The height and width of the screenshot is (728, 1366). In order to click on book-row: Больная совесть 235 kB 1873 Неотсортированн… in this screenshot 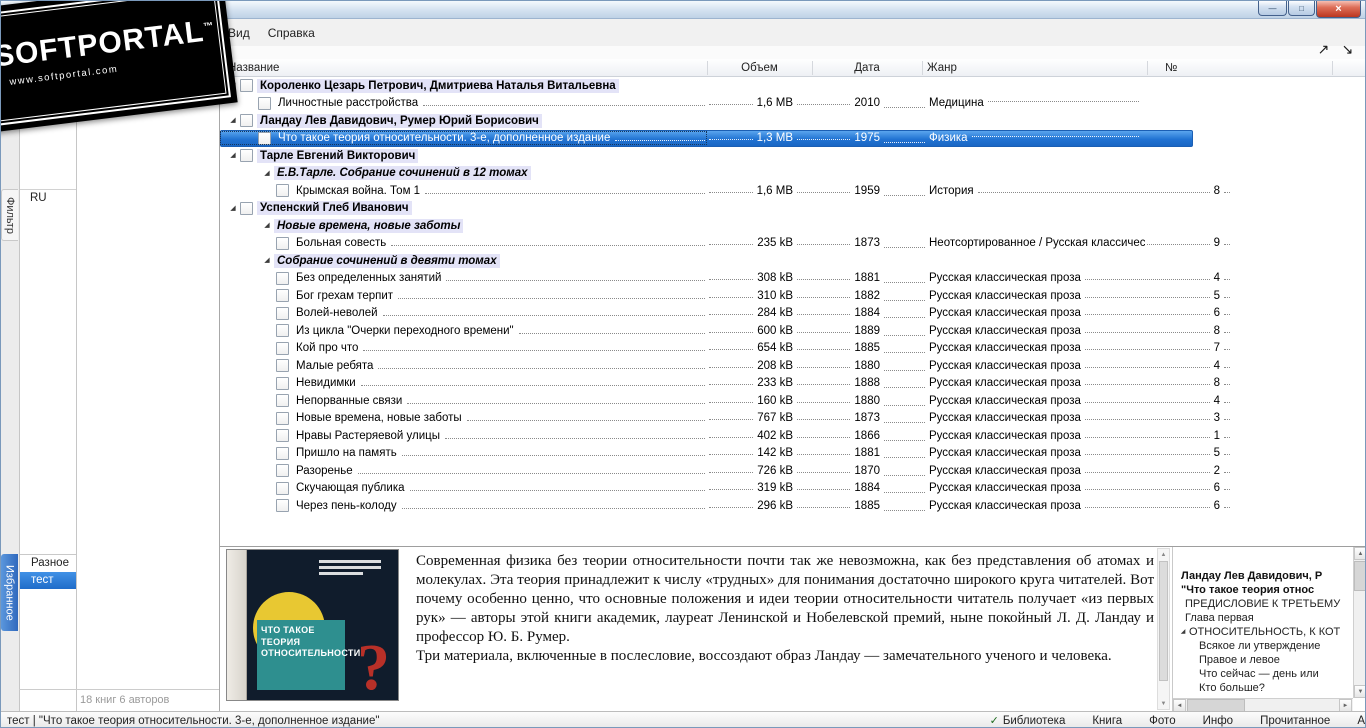, I will do `click(792, 244)`.